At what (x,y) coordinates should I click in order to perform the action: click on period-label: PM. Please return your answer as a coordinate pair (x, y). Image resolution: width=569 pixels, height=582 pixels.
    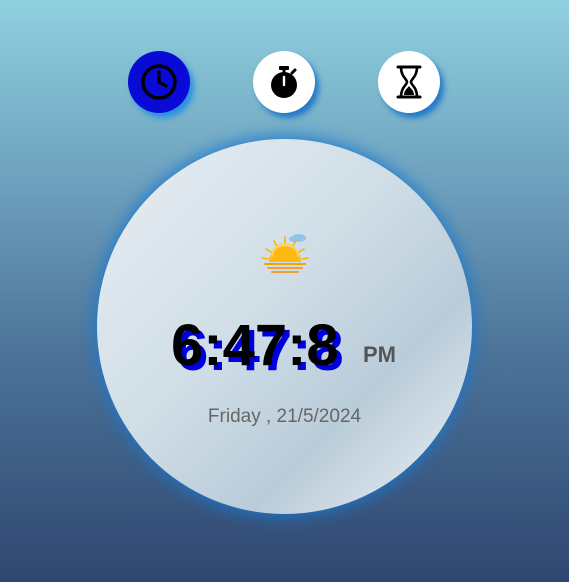
    Looking at the image, I should click on (379, 354).